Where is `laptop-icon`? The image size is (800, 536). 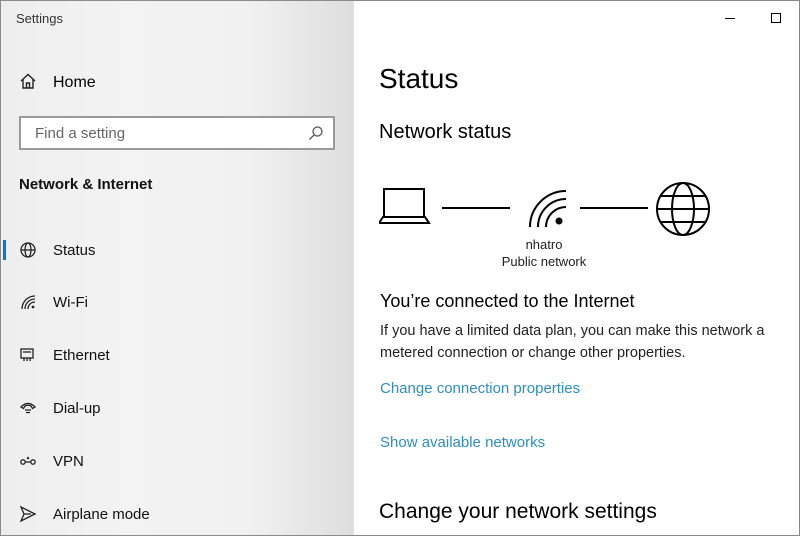
laptop-icon is located at coordinates (405, 206).